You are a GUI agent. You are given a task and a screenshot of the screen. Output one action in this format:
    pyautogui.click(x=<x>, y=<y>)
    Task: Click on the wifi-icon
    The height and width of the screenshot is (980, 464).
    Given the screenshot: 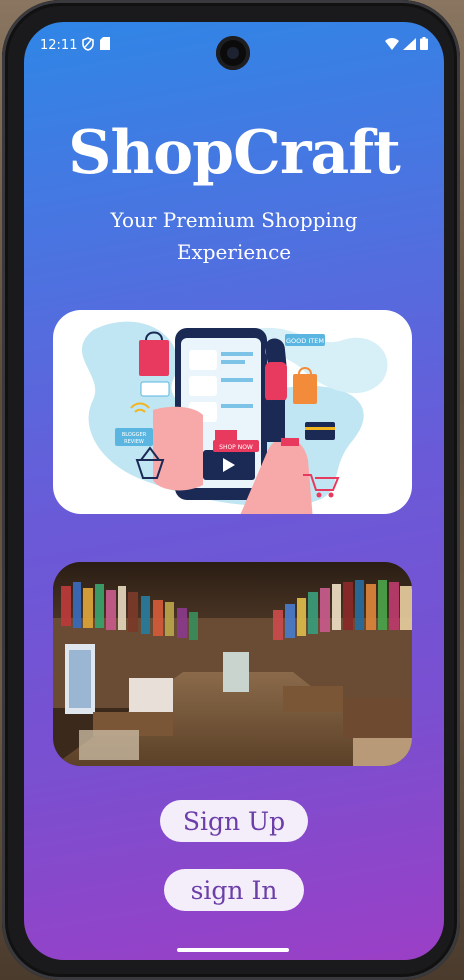 What is the action you would take?
    pyautogui.click(x=392, y=43)
    